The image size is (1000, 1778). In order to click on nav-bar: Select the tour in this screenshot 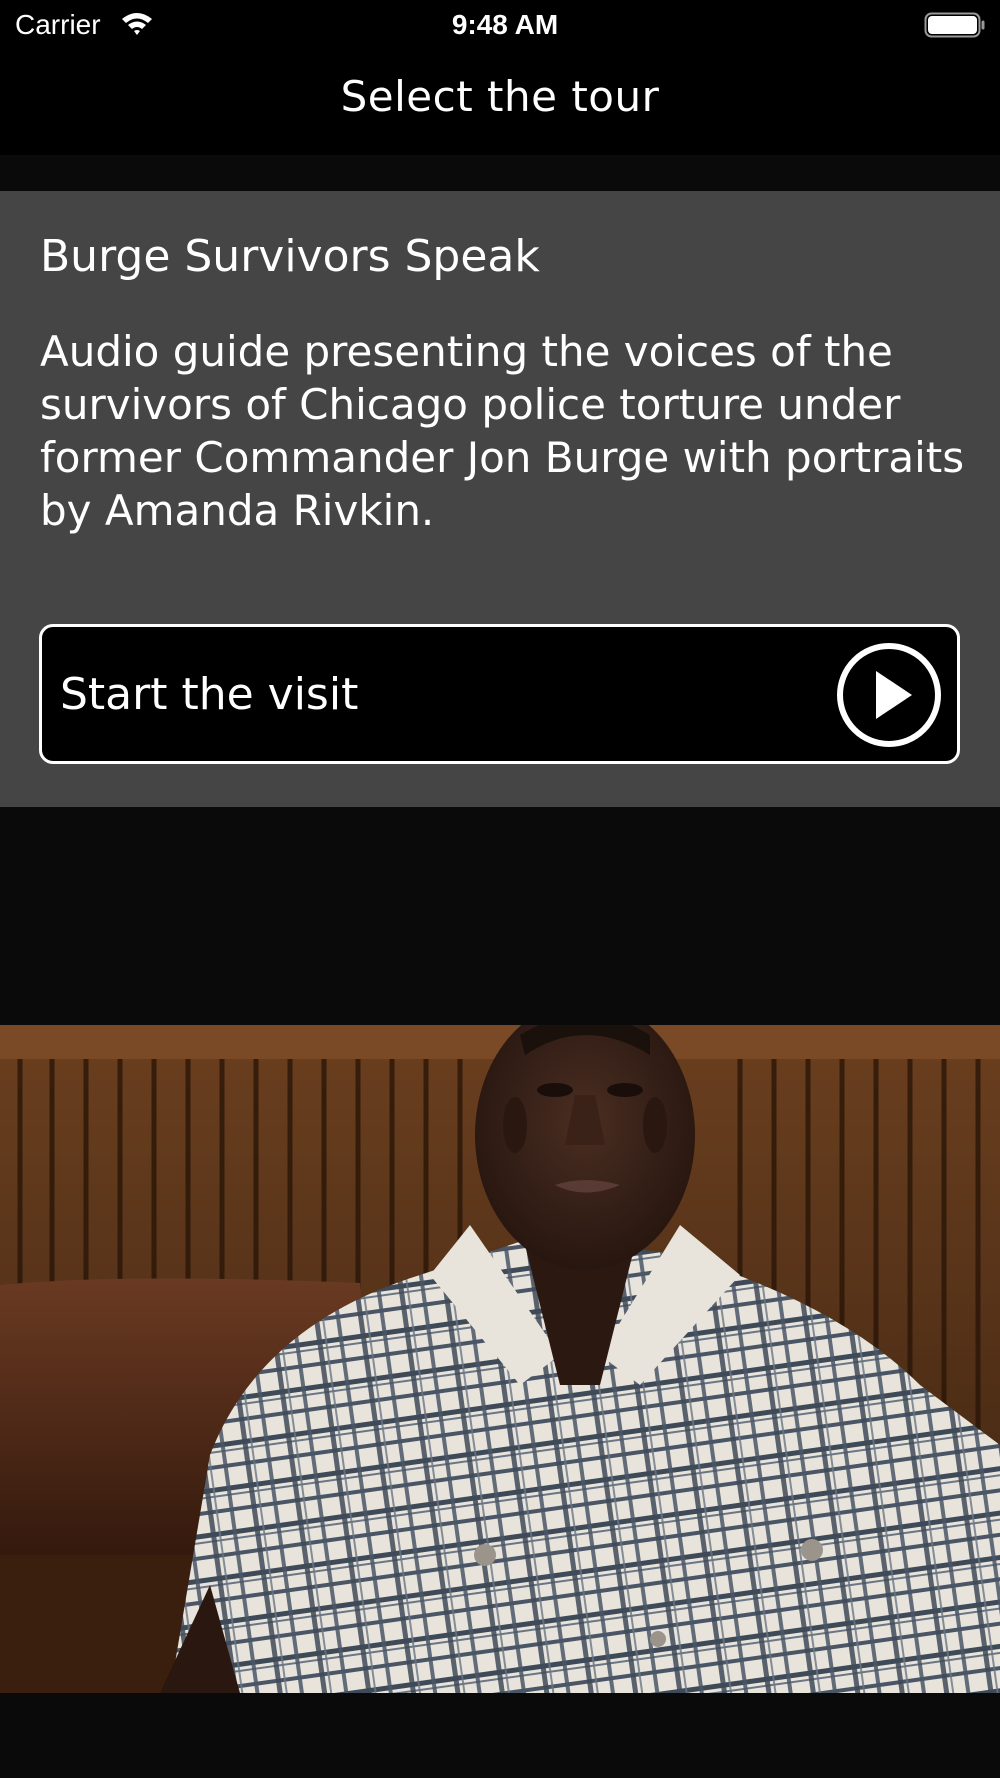, I will do `click(500, 102)`.